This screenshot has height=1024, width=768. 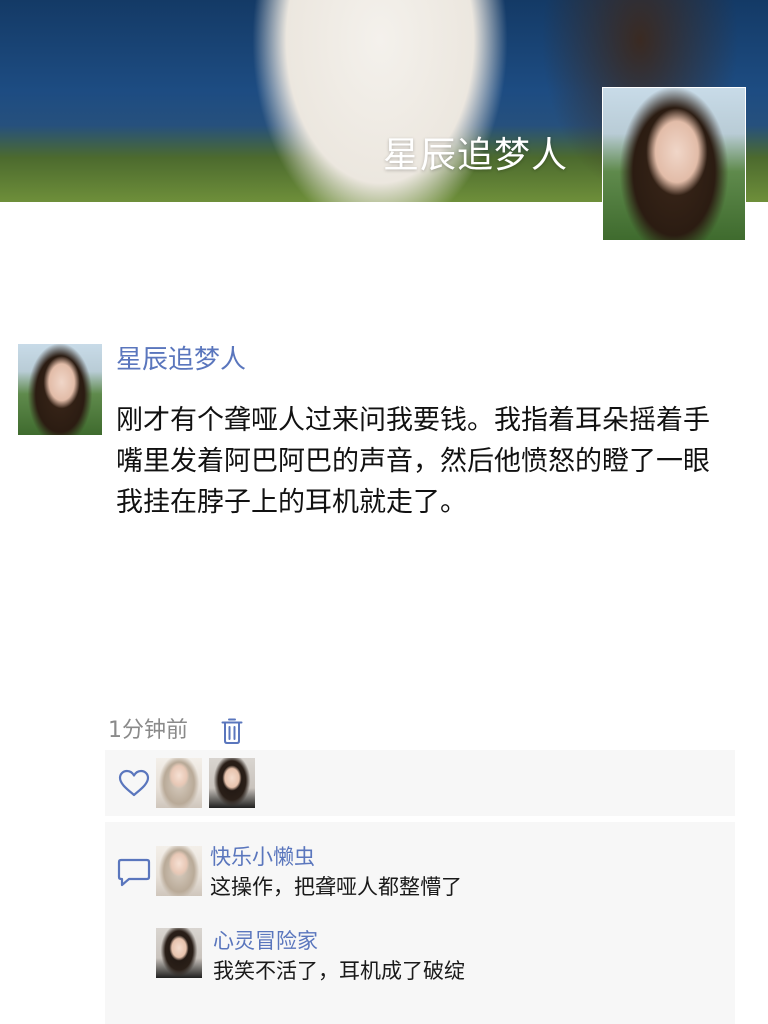 I want to click on cover-user-name: 星辰追梦人, so click(x=476, y=155).